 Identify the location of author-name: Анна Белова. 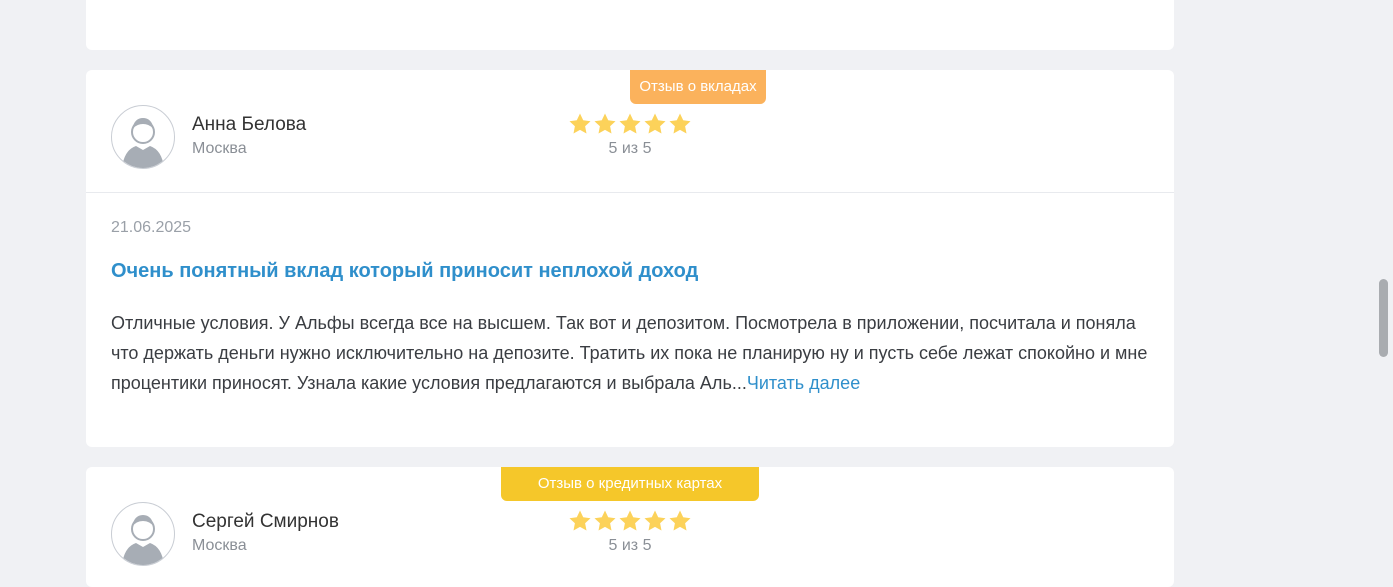
(249, 125).